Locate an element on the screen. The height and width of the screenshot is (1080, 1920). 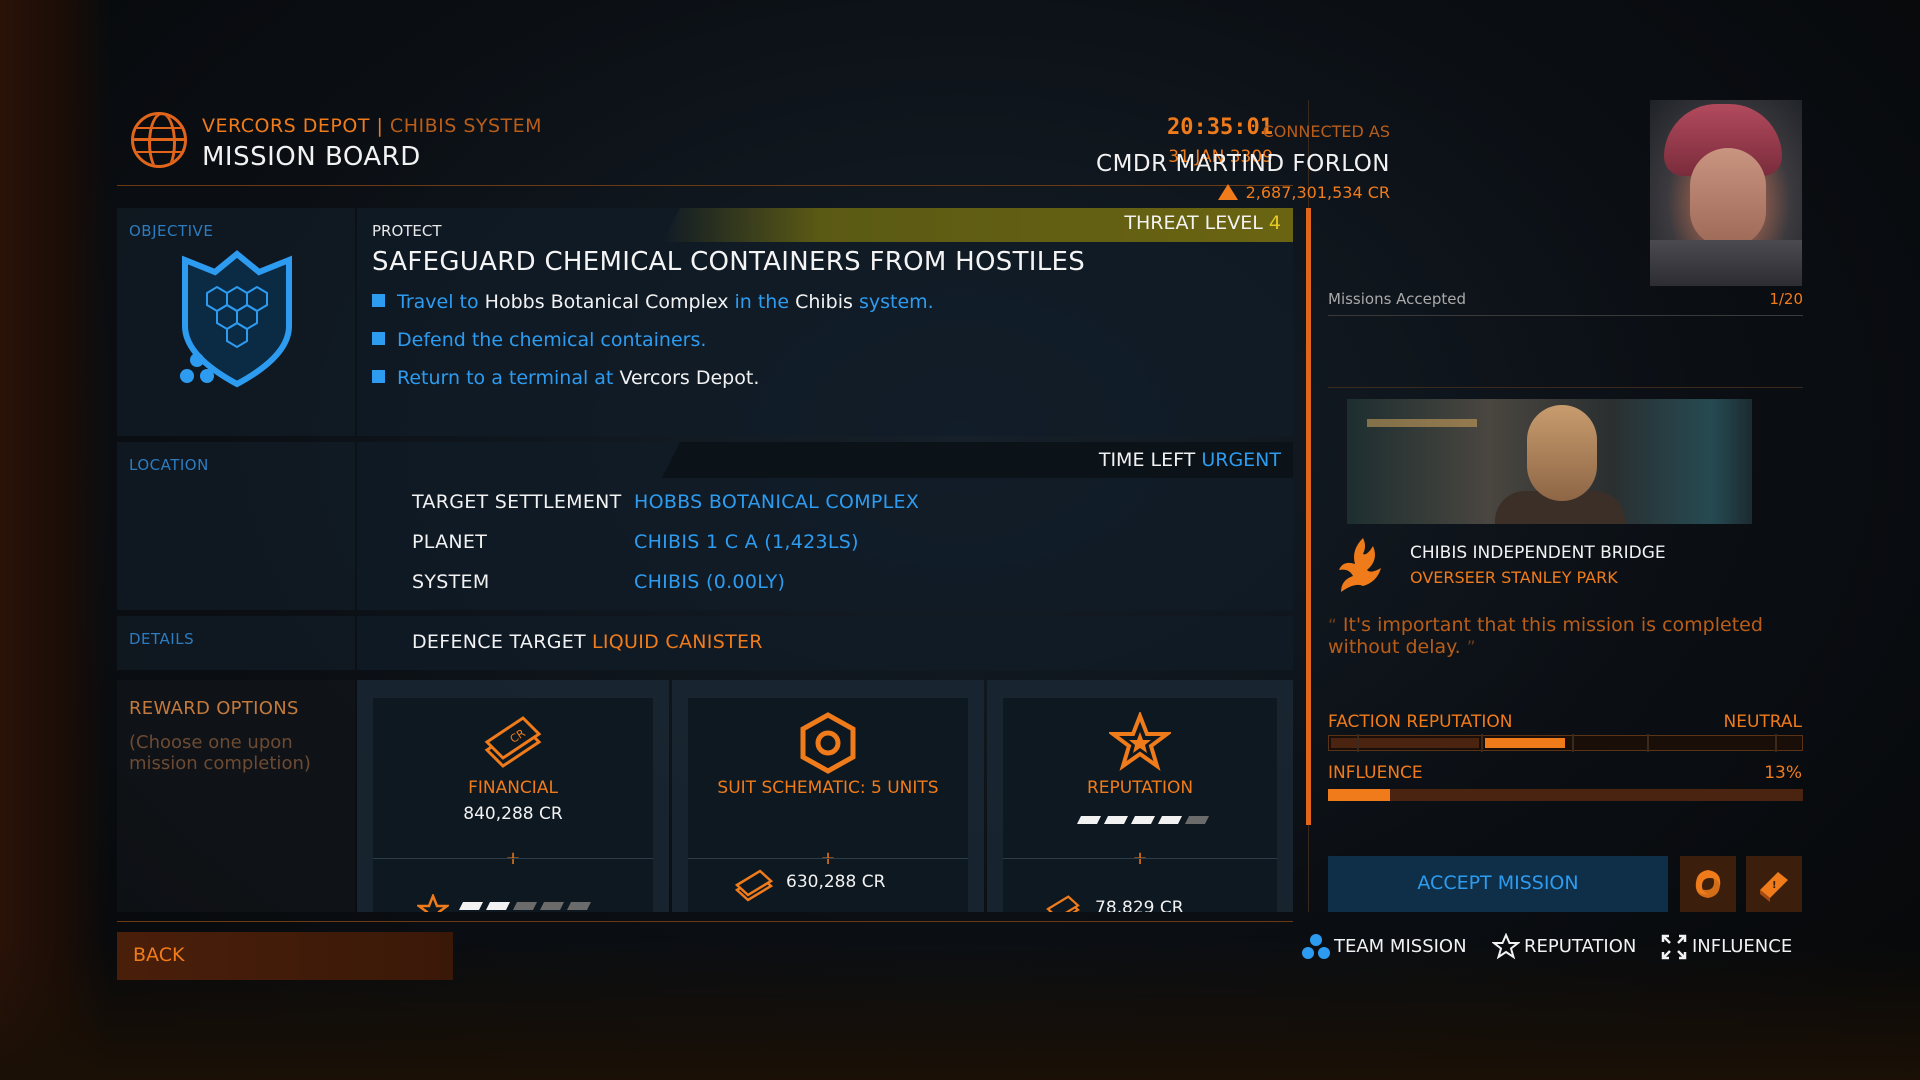
planet-link: CHIBIS 1 C A (1,423LS) is located at coordinates (746, 542).